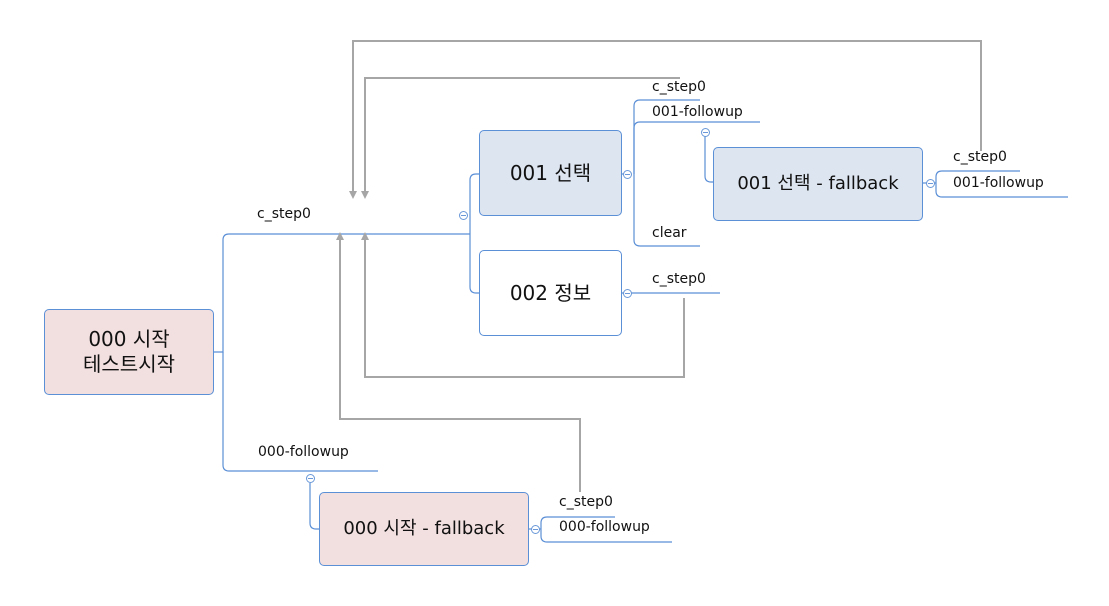 The image size is (1109, 606). What do you see at coordinates (980, 157) in the screenshot?
I see `edge-label-selectfb-c-step0: c_step0` at bounding box center [980, 157].